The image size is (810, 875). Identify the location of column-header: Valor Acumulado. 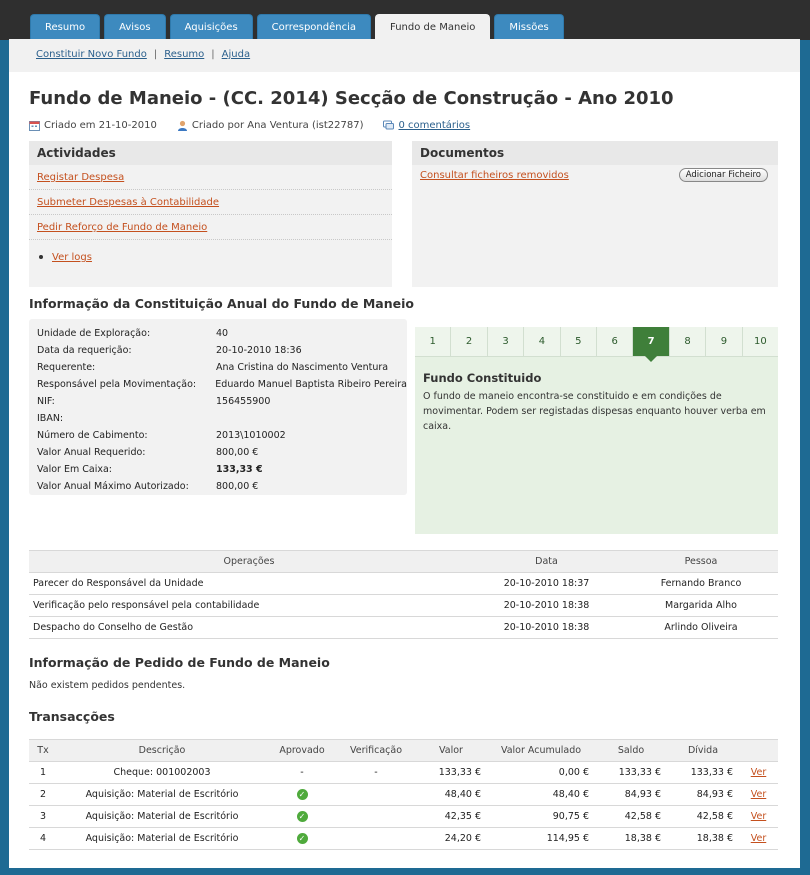
(541, 750).